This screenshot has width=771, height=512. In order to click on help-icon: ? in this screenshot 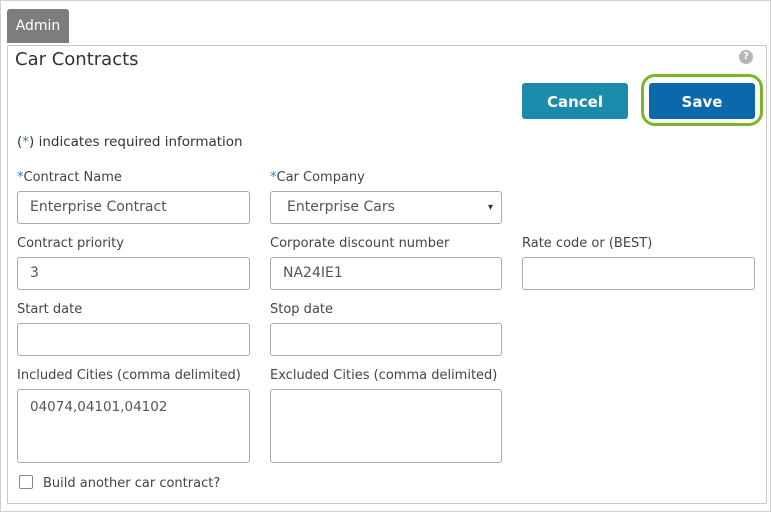, I will do `click(746, 57)`.